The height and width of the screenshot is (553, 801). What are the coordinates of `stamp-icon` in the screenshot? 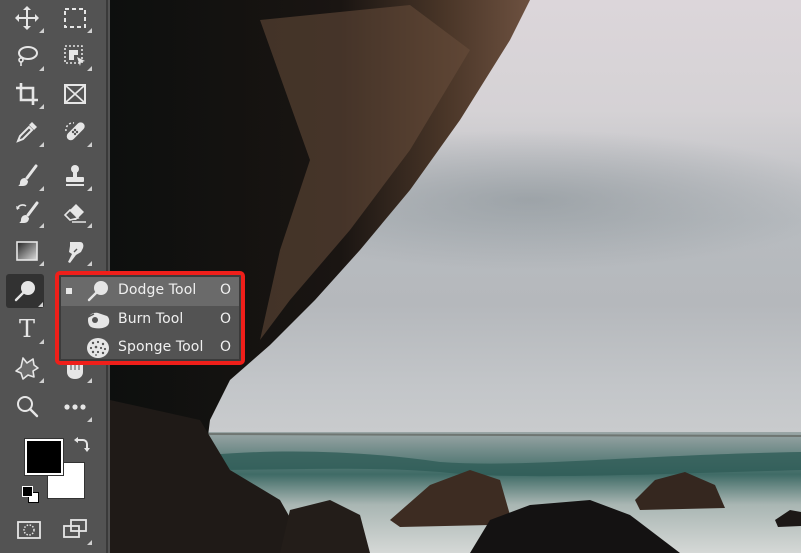 It's located at (75, 175).